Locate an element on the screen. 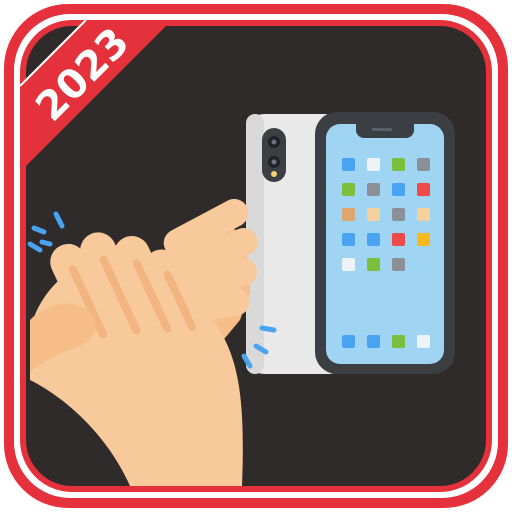 Image resolution: width=512 pixels, height=512 pixels. smartphone-icon is located at coordinates (385, 243).